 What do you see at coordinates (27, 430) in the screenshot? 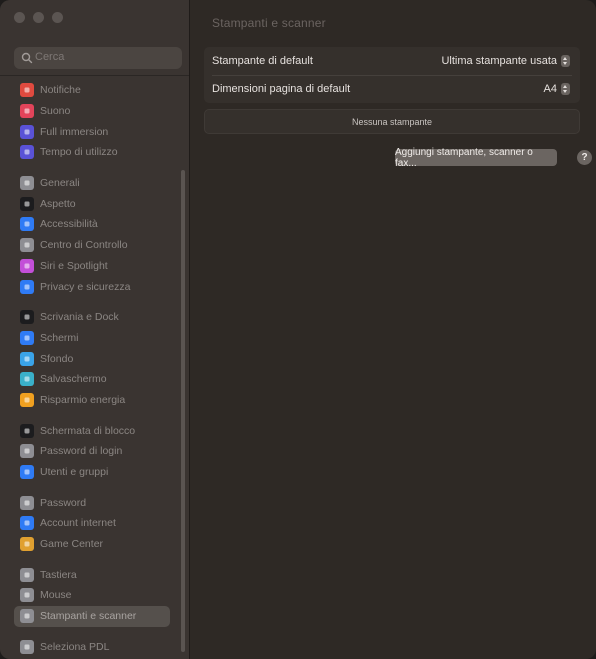
I see `lock-icon` at bounding box center [27, 430].